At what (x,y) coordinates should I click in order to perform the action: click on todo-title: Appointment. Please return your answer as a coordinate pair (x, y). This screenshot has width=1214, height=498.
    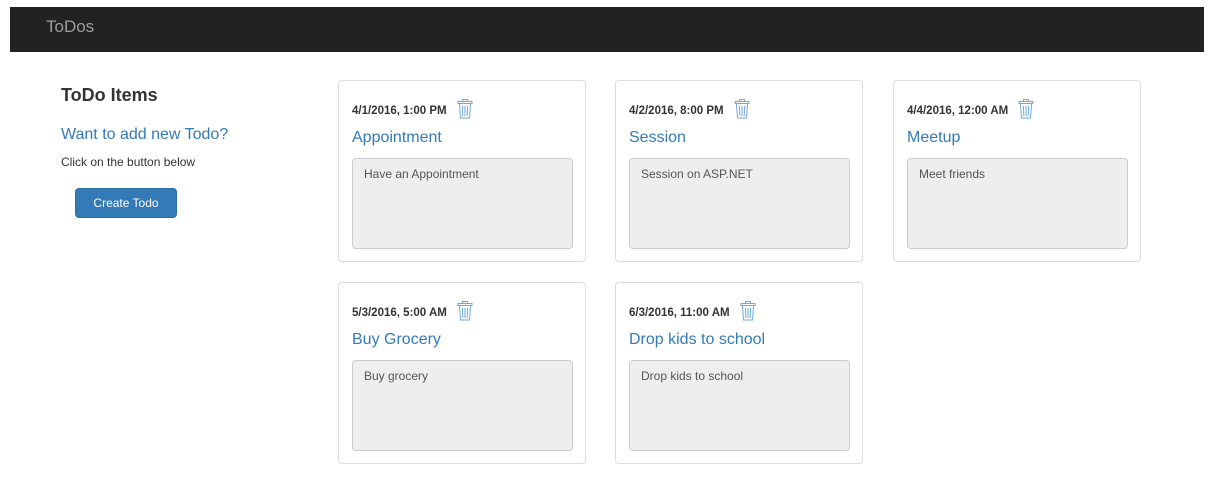
    Looking at the image, I should click on (397, 138).